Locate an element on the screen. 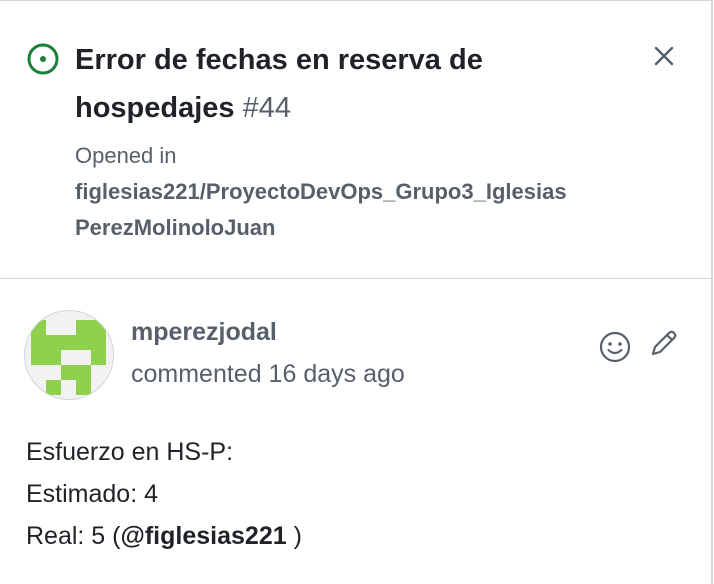 The image size is (714, 584). comment-author: mperezjodal is located at coordinates (204, 332).